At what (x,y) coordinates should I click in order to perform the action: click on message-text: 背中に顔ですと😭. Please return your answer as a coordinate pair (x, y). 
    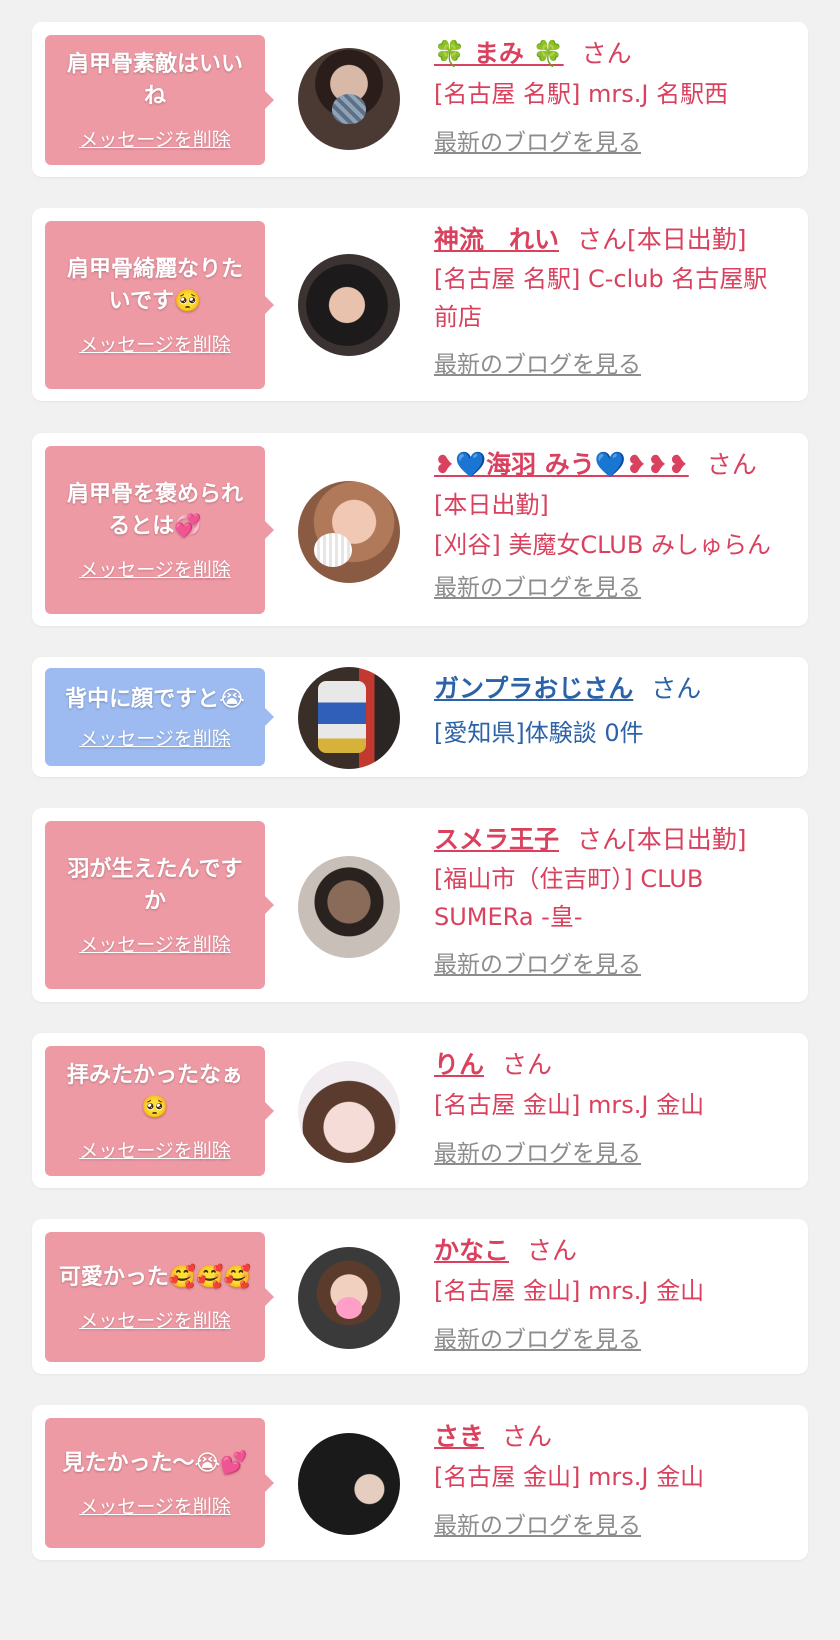
    Looking at the image, I should click on (155, 699).